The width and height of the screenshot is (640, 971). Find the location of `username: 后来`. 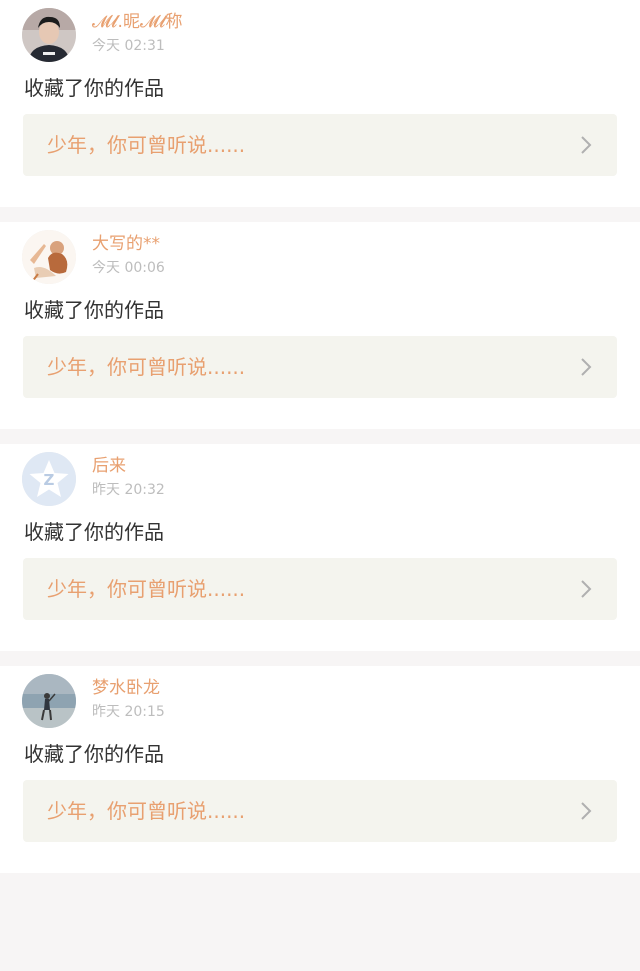

username: 后来 is located at coordinates (109, 466).